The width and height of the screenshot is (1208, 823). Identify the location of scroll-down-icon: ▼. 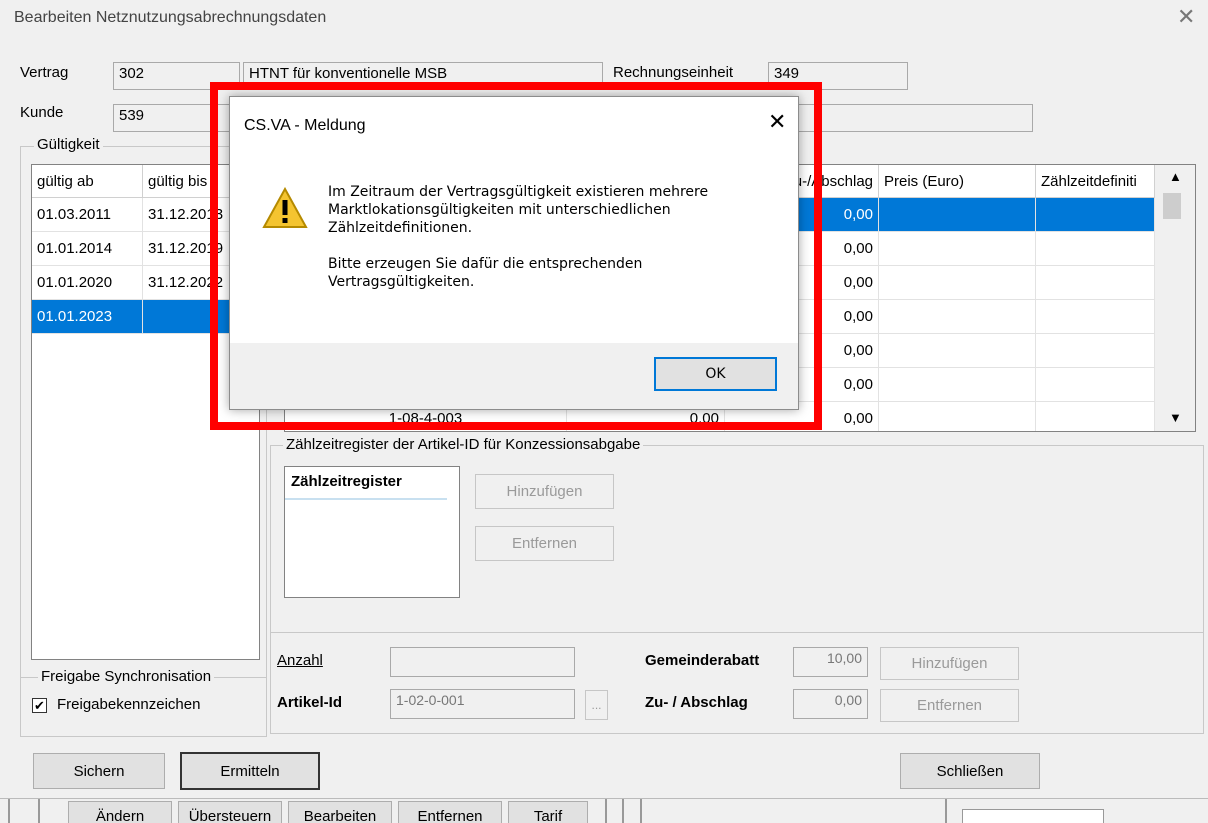
(1175, 417).